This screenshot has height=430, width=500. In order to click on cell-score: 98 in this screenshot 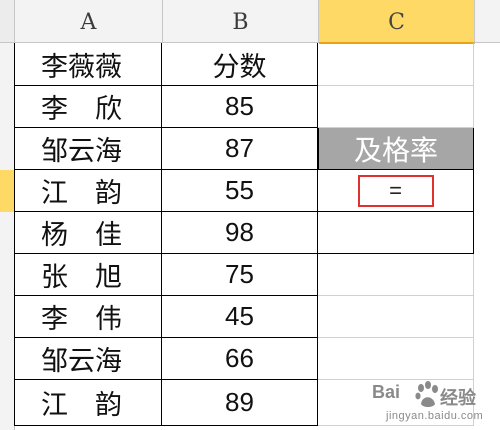, I will do `click(240, 233)`.